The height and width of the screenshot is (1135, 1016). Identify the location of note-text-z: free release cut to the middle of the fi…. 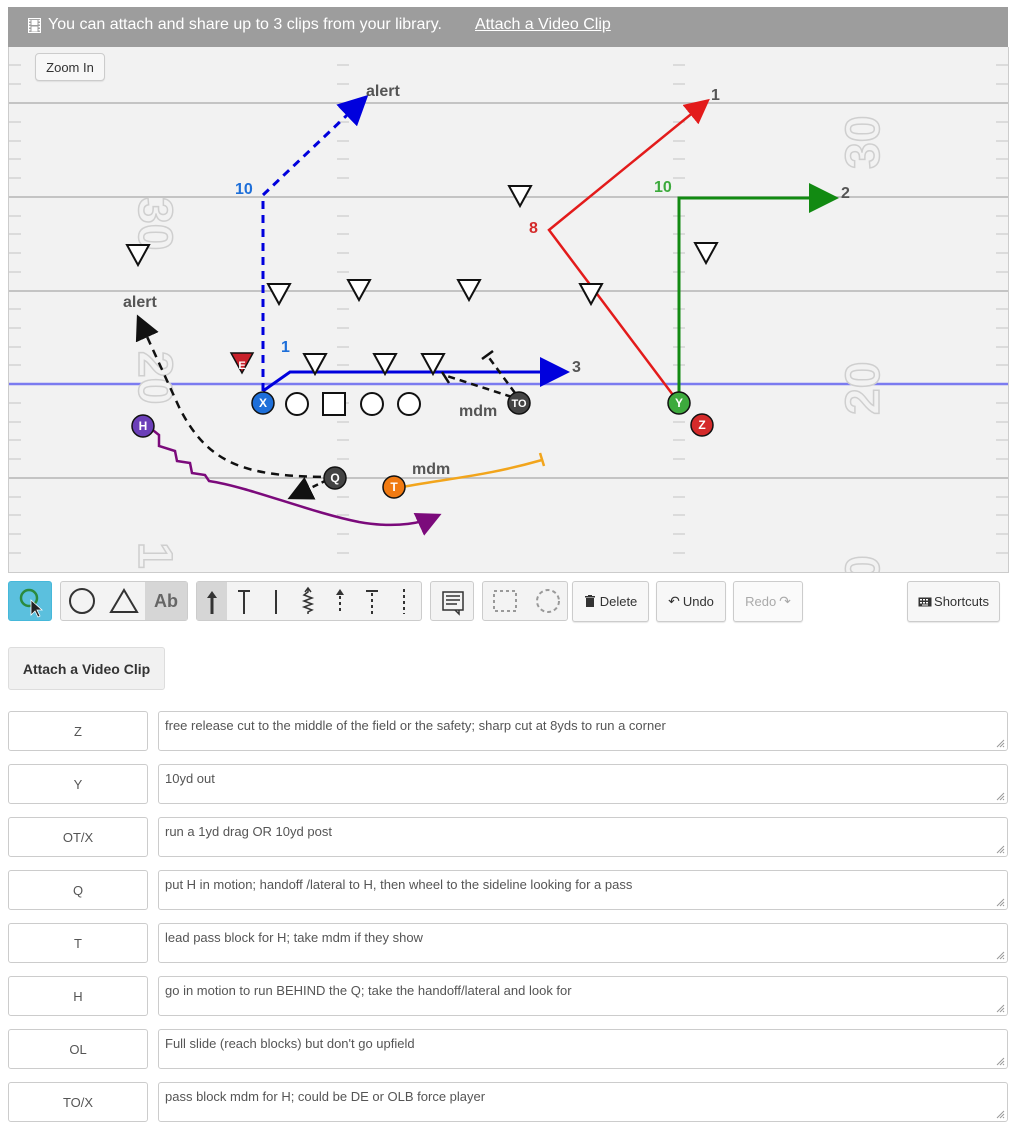
(583, 731).